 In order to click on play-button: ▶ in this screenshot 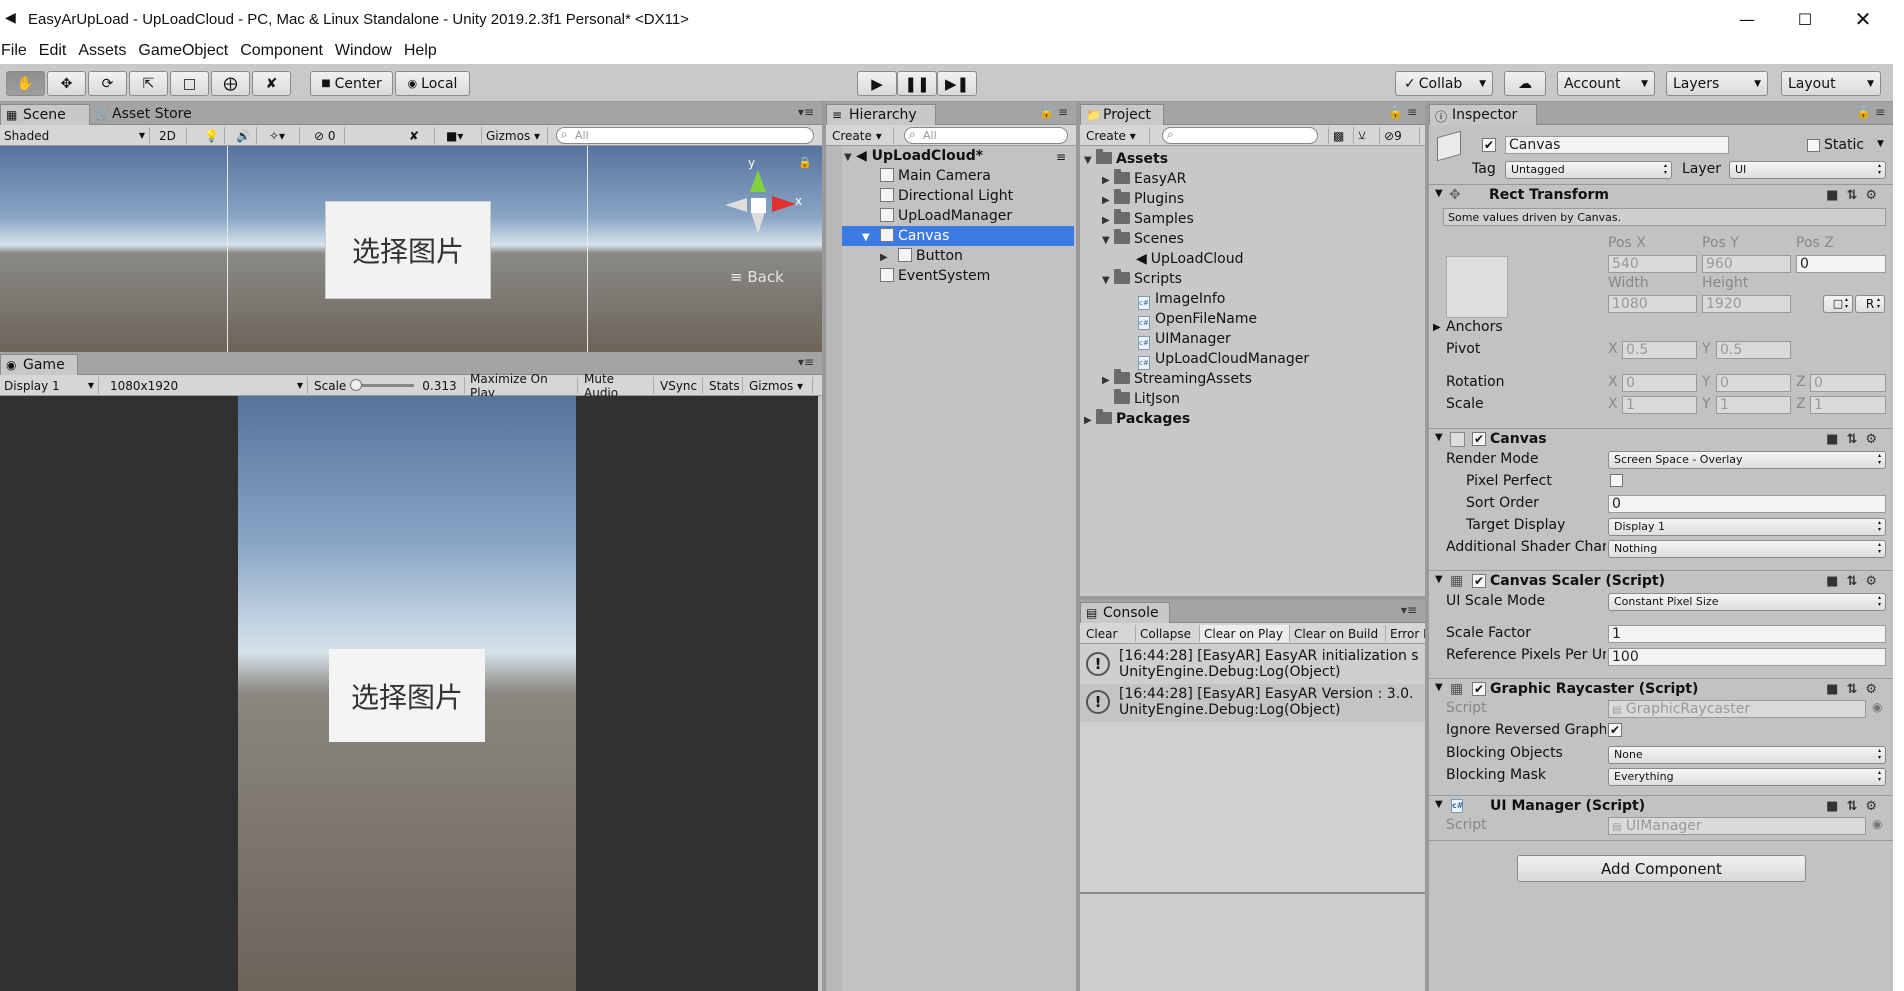, I will do `click(877, 83)`.